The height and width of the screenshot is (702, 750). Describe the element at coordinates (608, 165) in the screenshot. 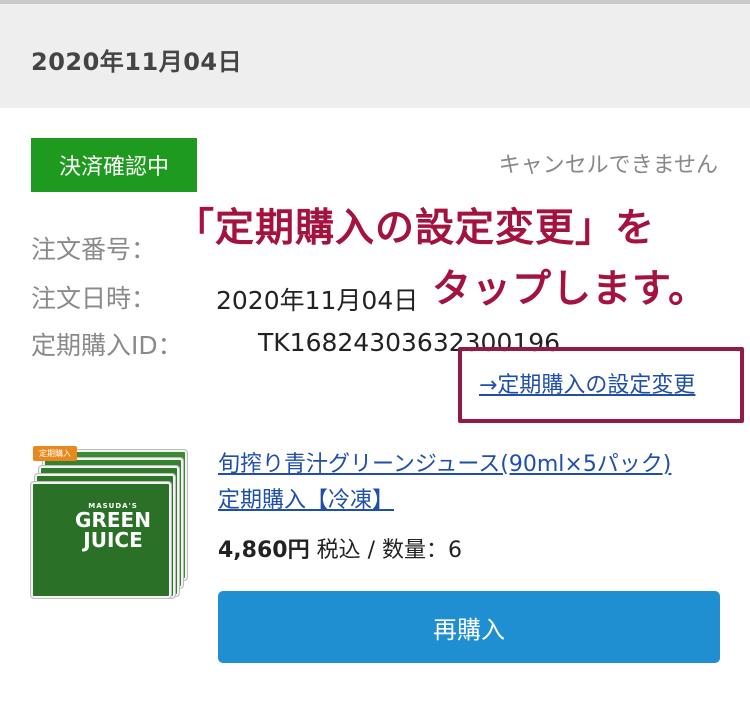

I see `cancel-note: キャンセルできません` at that location.